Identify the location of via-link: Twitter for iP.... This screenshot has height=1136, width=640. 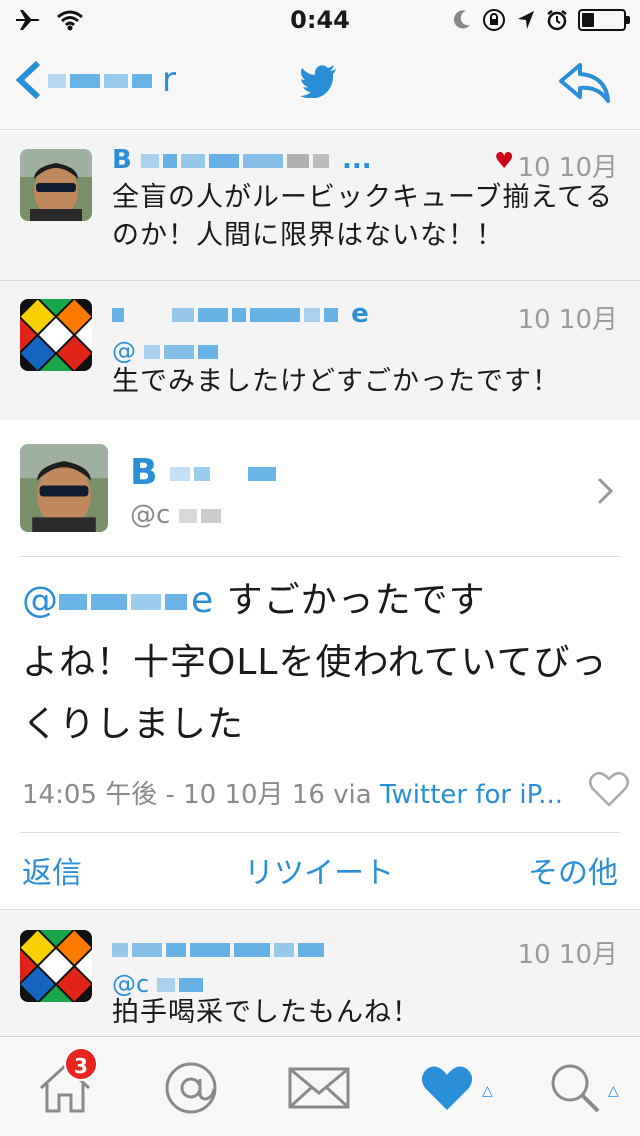
(471, 795).